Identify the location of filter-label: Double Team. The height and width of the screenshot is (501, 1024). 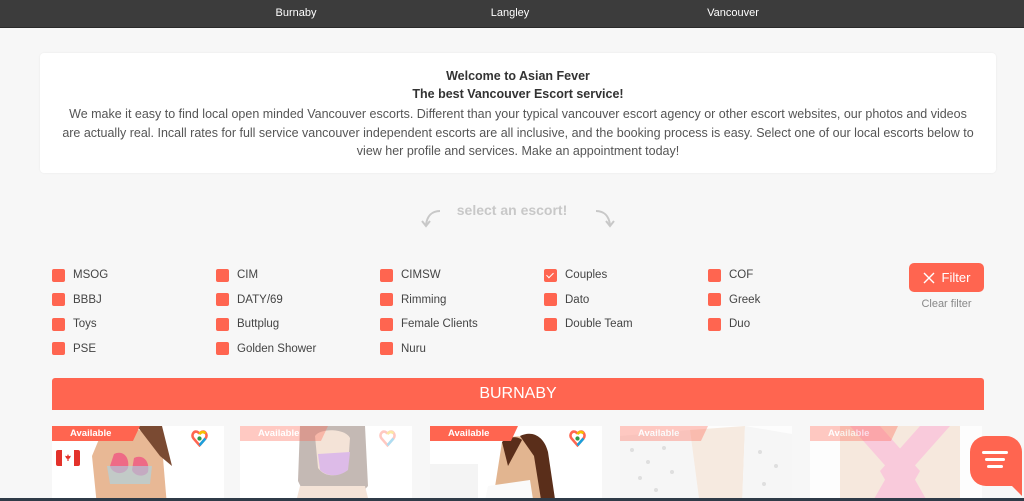
(599, 324).